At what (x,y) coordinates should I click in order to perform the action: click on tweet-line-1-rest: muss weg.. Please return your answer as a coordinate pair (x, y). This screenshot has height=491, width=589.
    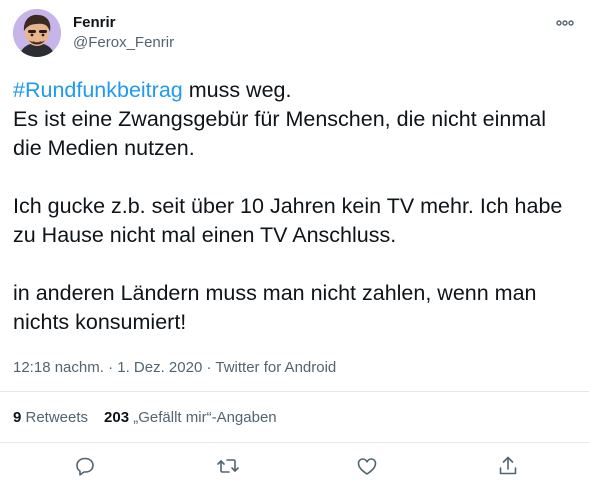
    Looking at the image, I should click on (237, 90).